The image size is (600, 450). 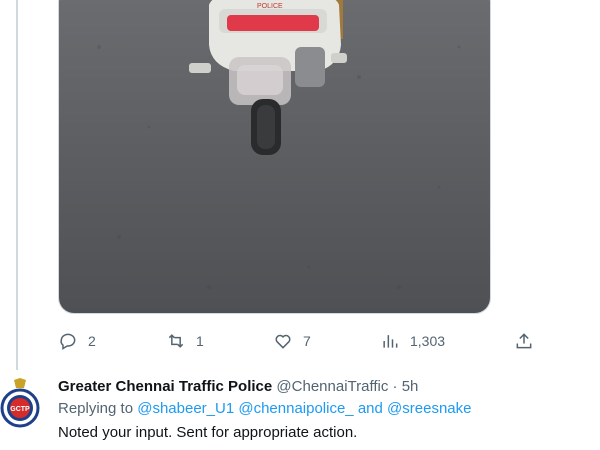 What do you see at coordinates (295, 408) in the screenshot?
I see `mention-link-2: @chennaipolice_` at bounding box center [295, 408].